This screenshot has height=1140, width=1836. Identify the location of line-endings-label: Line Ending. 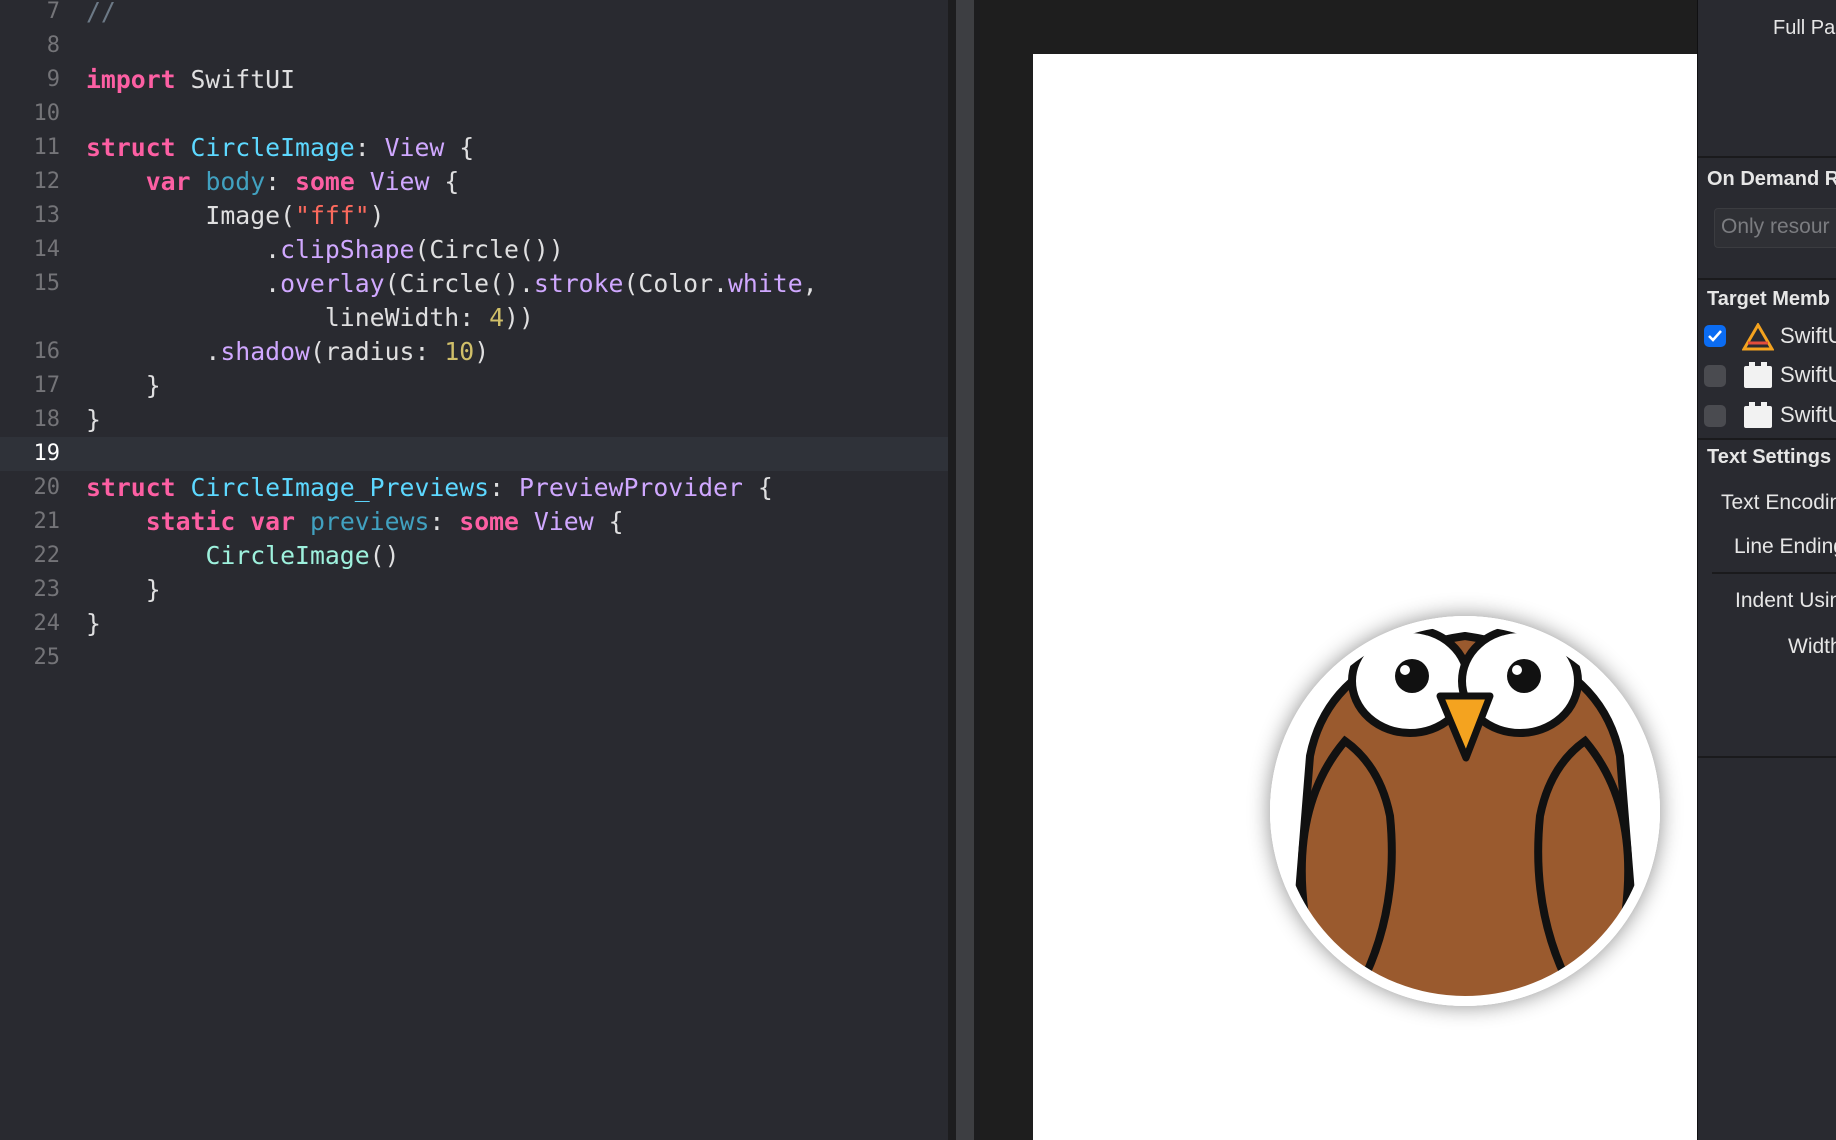
(1785, 546).